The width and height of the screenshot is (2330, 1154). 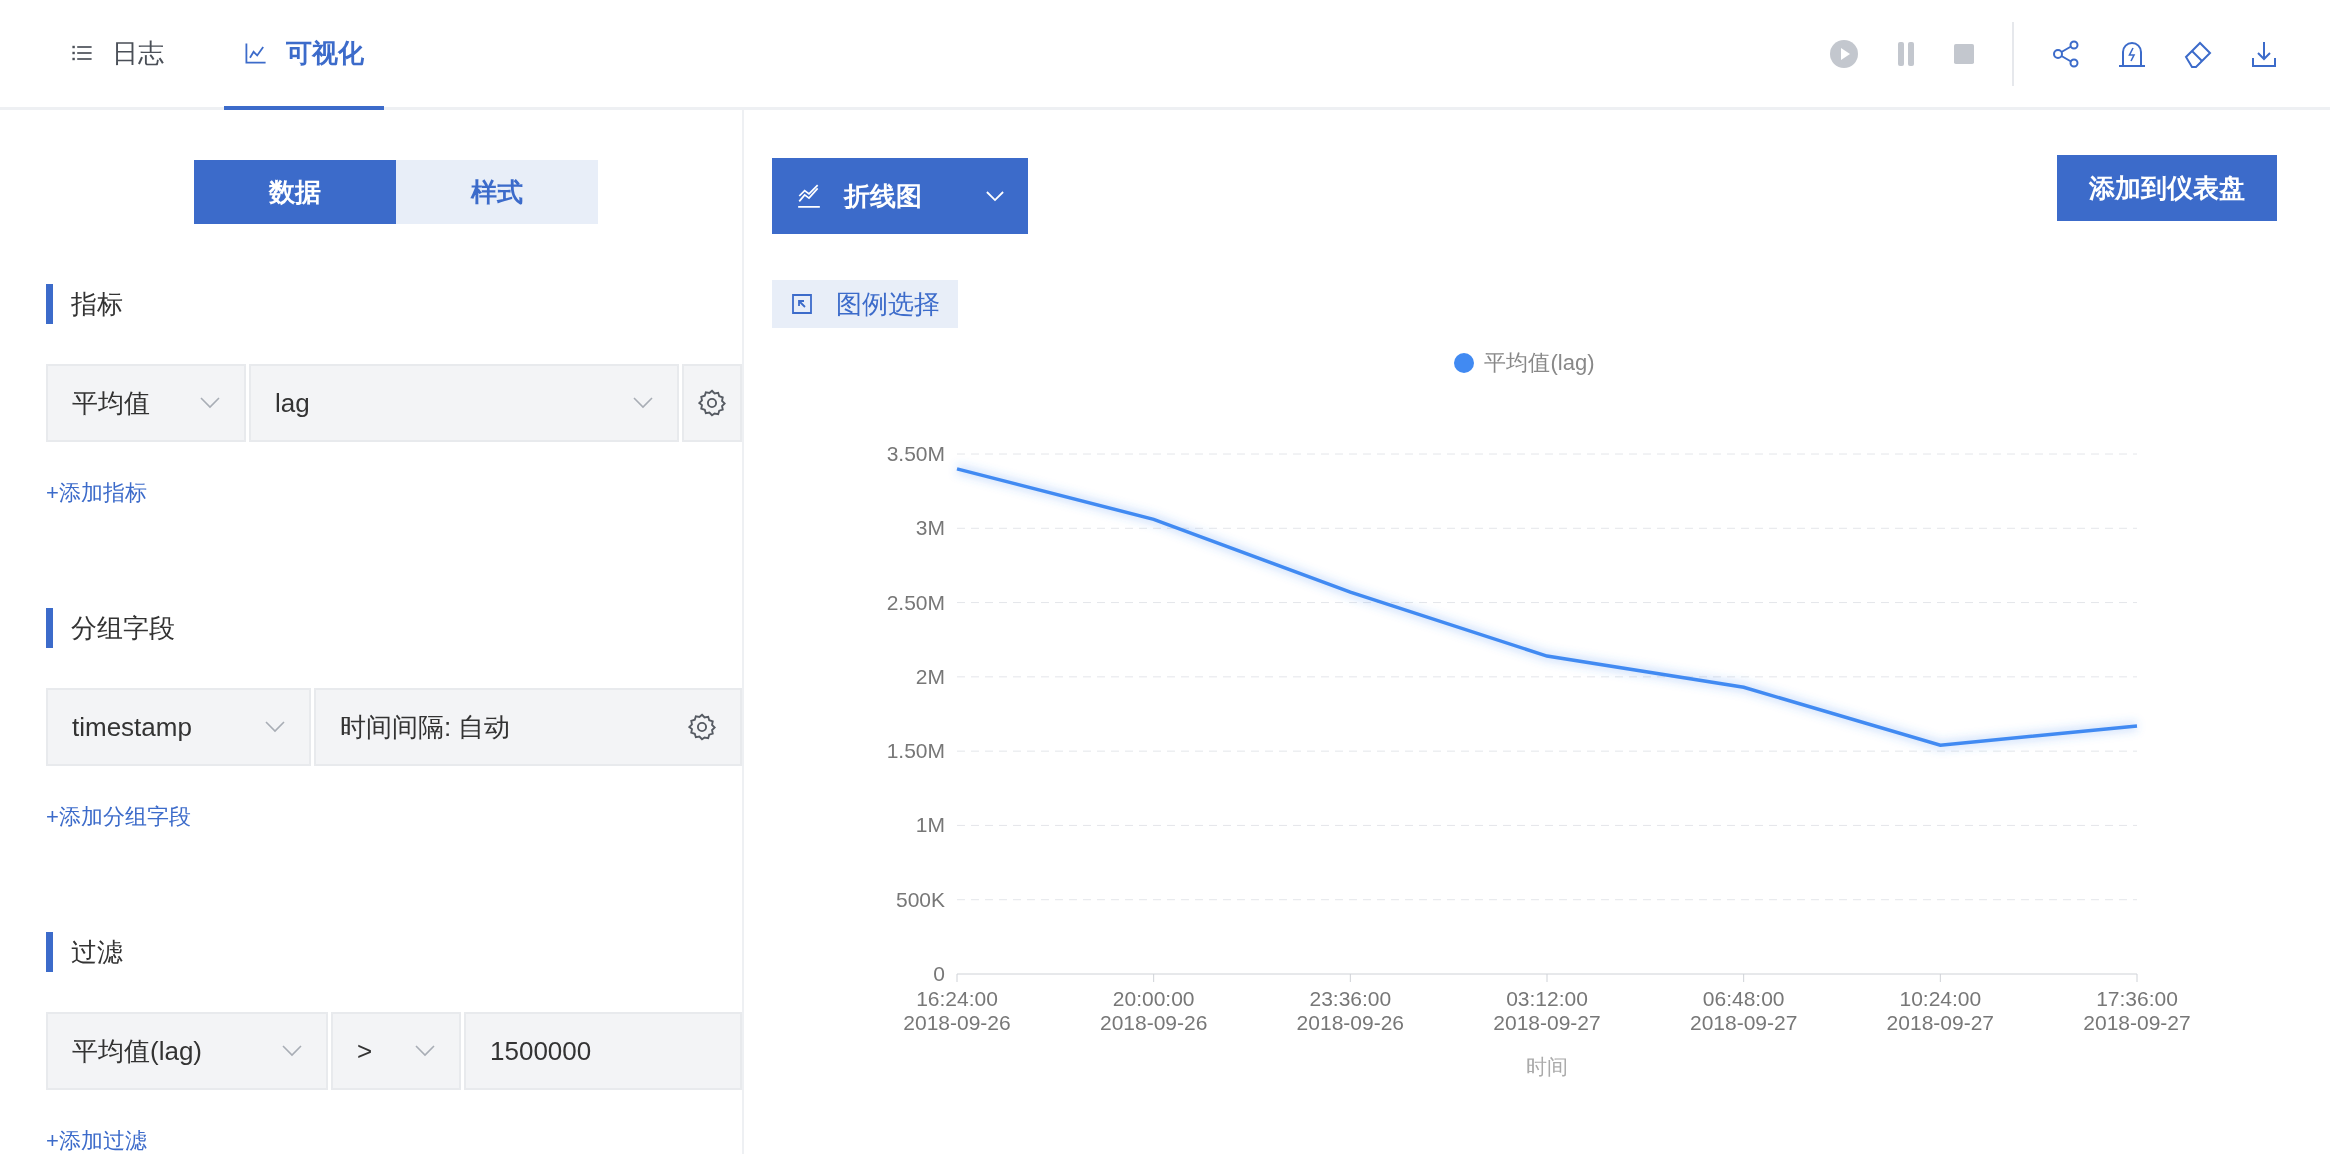 I want to click on alarm-light-icon, so click(x=2132, y=53).